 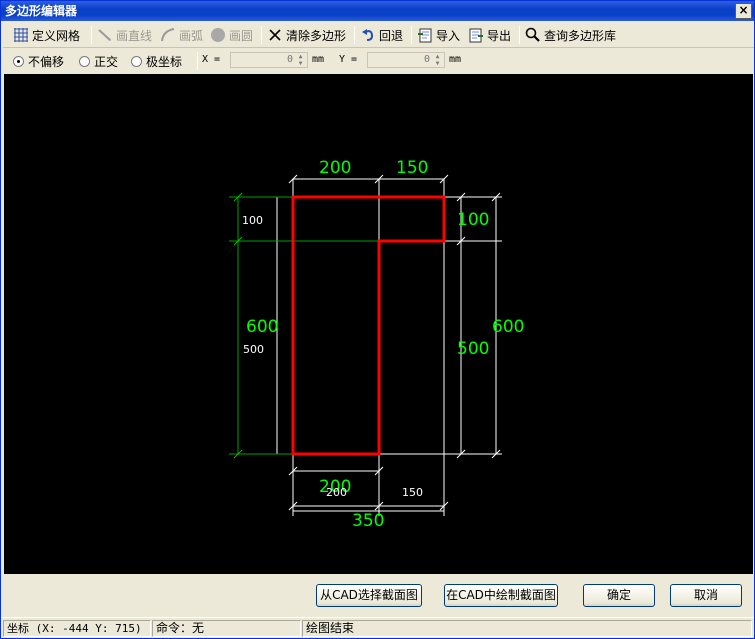 I want to click on y-unit: mm, so click(x=455, y=59).